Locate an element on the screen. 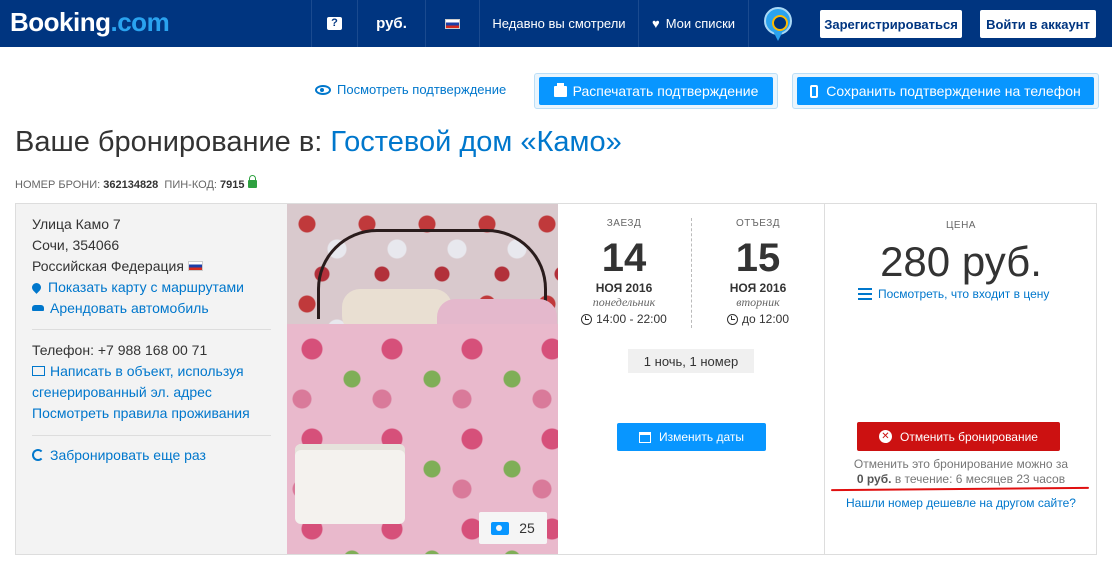 The height and width of the screenshot is (566, 1112). language-selector is located at coordinates (452, 23).